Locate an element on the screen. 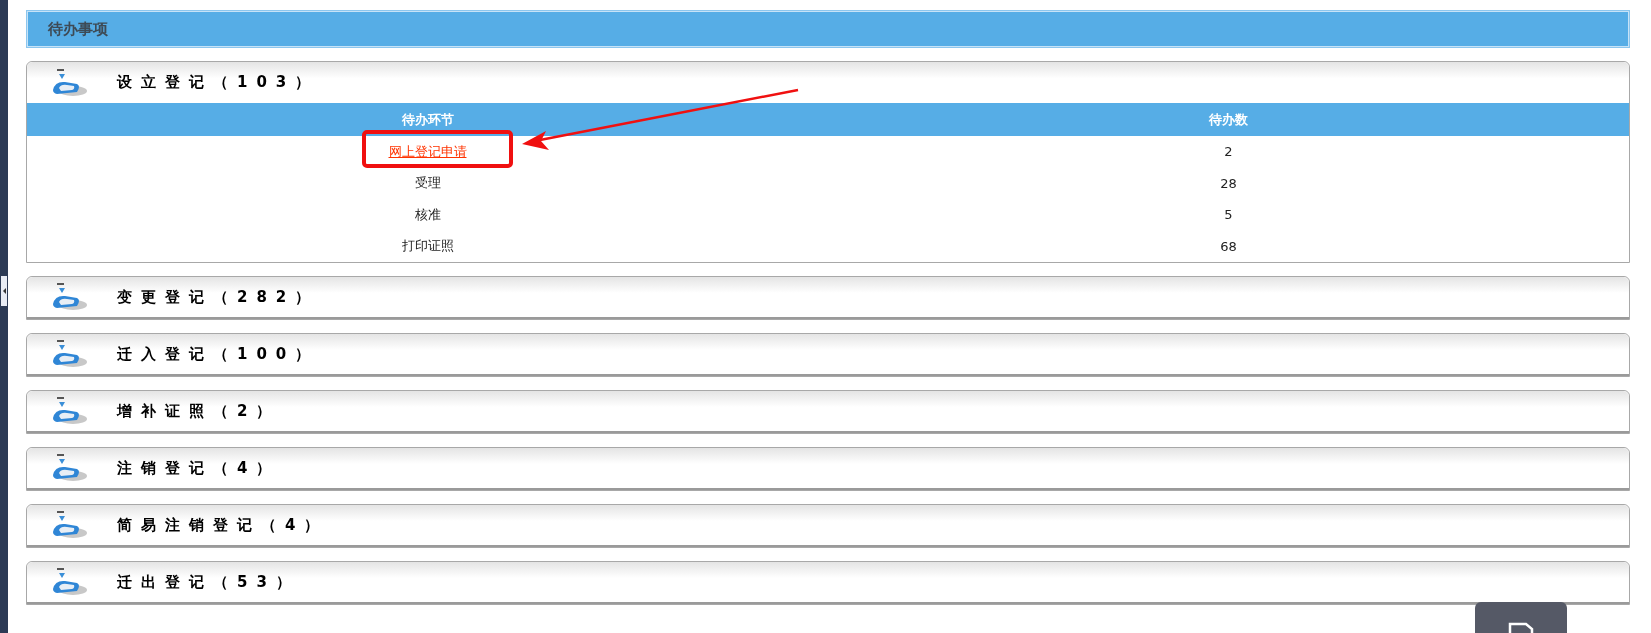 Image resolution: width=1651 pixels, height=633 pixels. collapse-handle is located at coordinates (4, 291).